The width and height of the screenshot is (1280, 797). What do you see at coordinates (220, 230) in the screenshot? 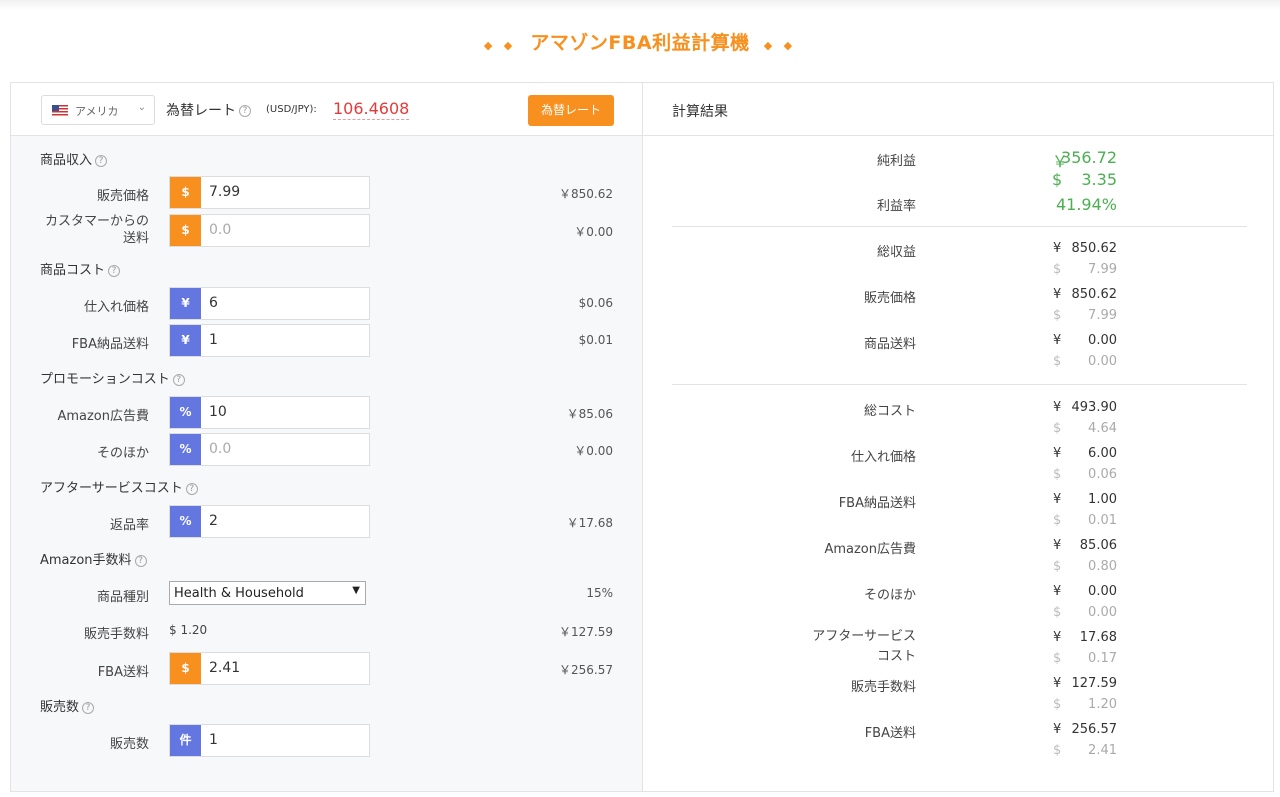
I see `shipping-placeholder: 0.0` at bounding box center [220, 230].